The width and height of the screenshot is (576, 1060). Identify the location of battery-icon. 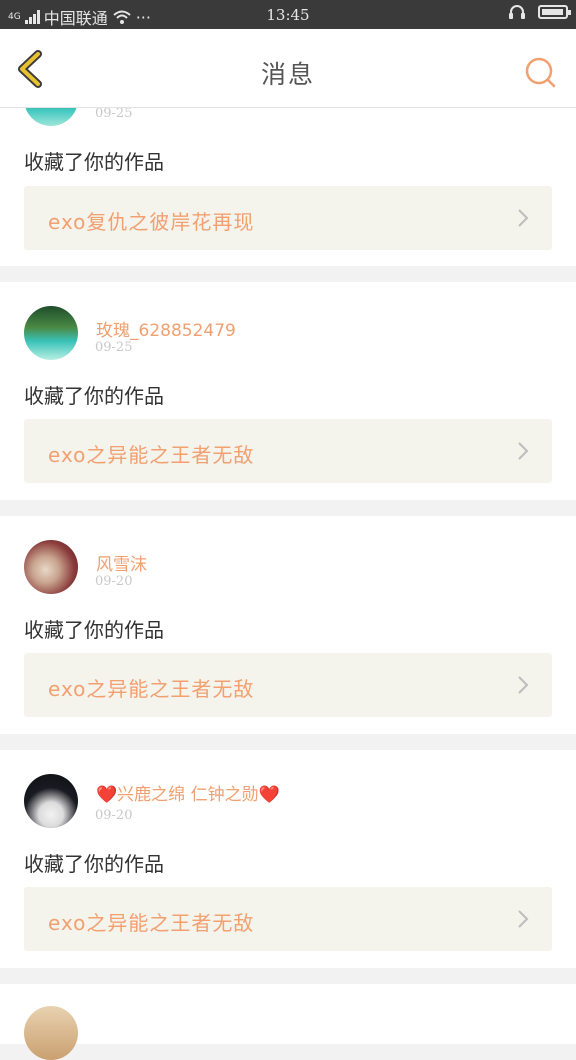
(554, 12).